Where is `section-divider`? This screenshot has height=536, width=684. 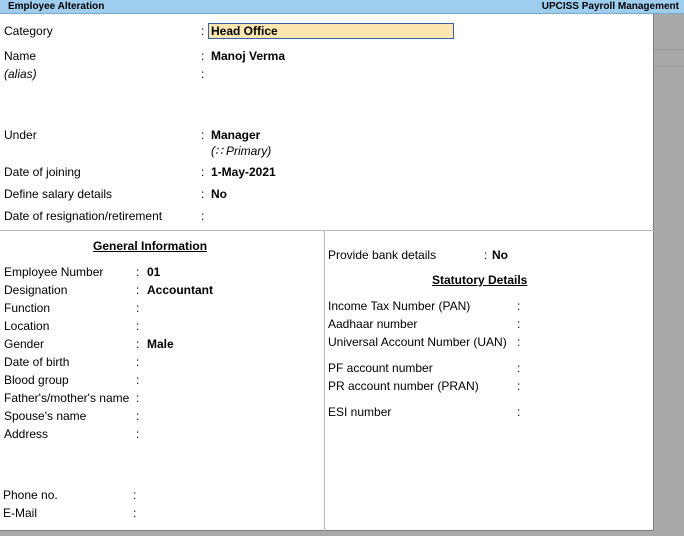
section-divider is located at coordinates (327, 230).